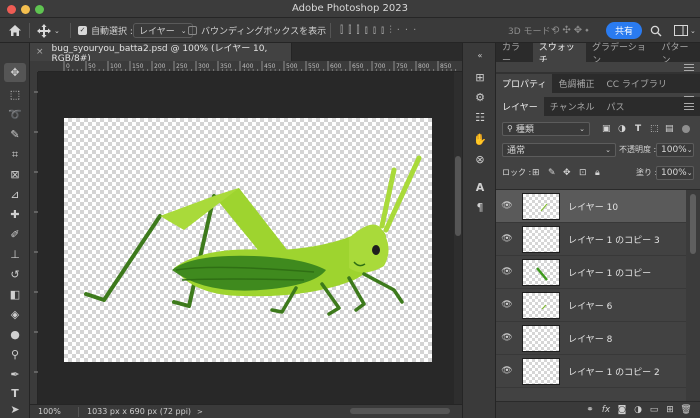  I want to click on clone-stamp-tool-icon: ⊥, so click(15, 254).